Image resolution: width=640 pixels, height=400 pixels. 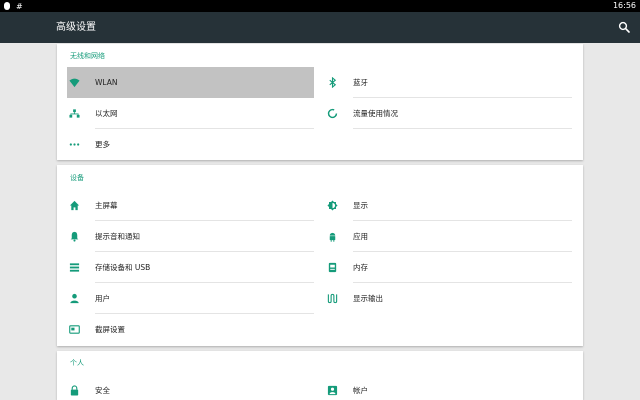 I want to click on screenshot-icon, so click(x=74, y=329).